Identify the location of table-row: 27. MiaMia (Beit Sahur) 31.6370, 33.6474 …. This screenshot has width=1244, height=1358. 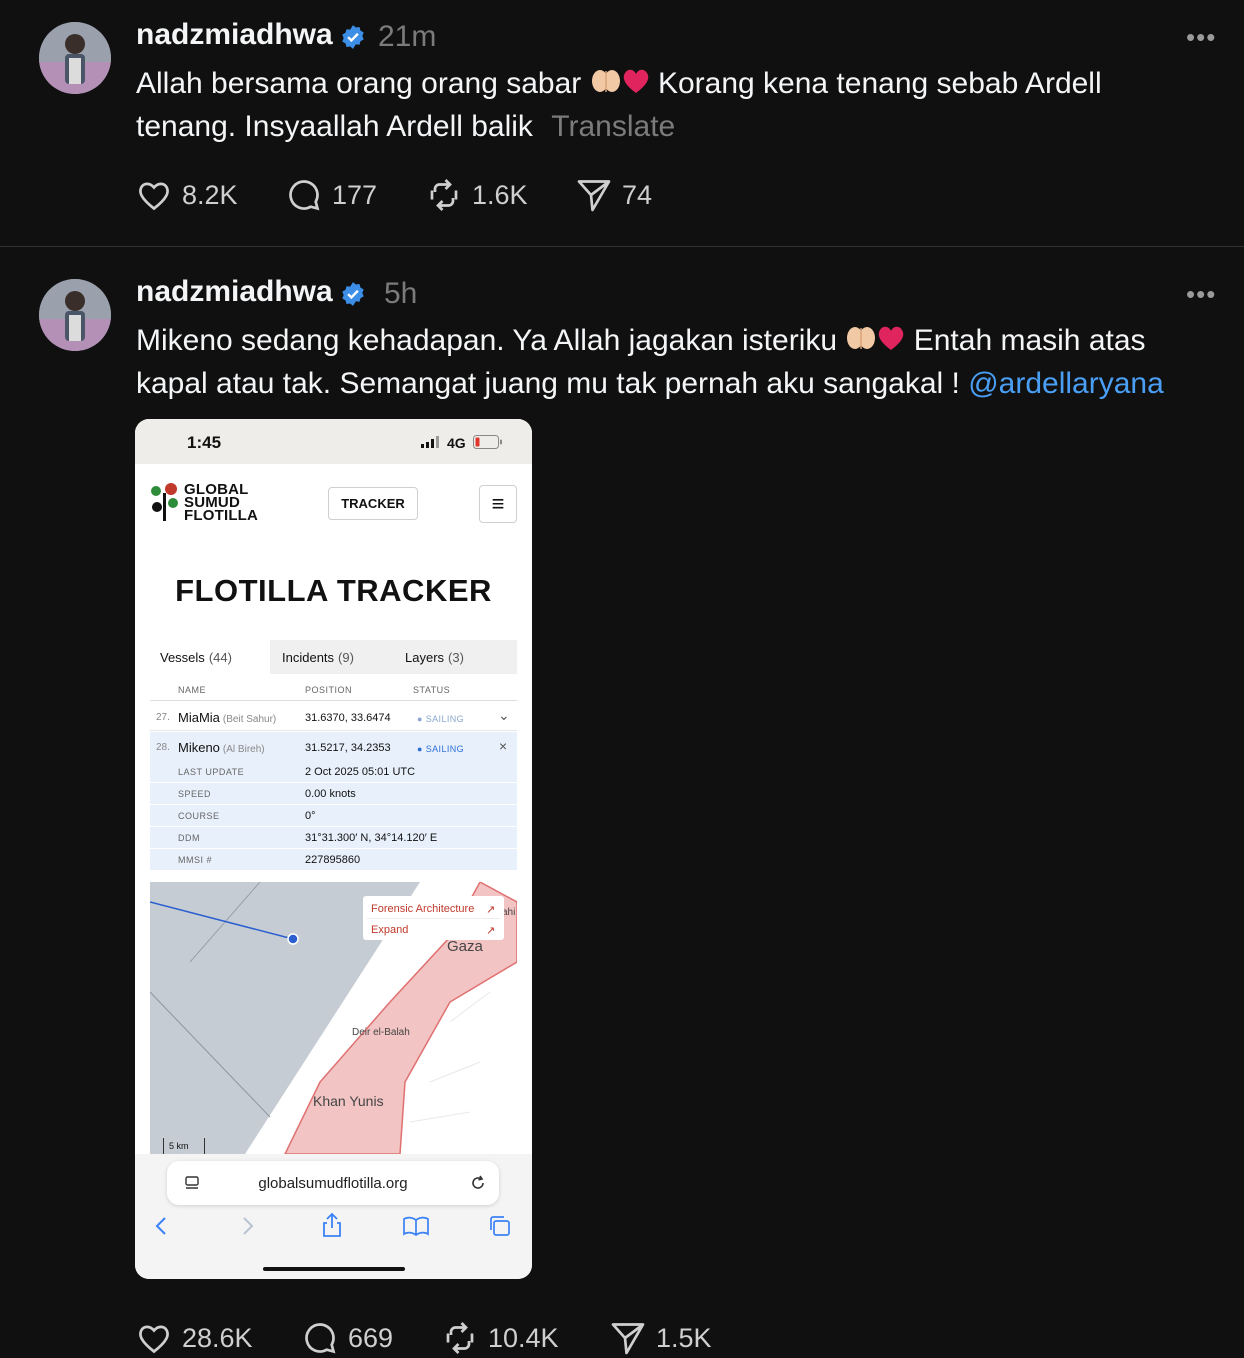
(333, 716).